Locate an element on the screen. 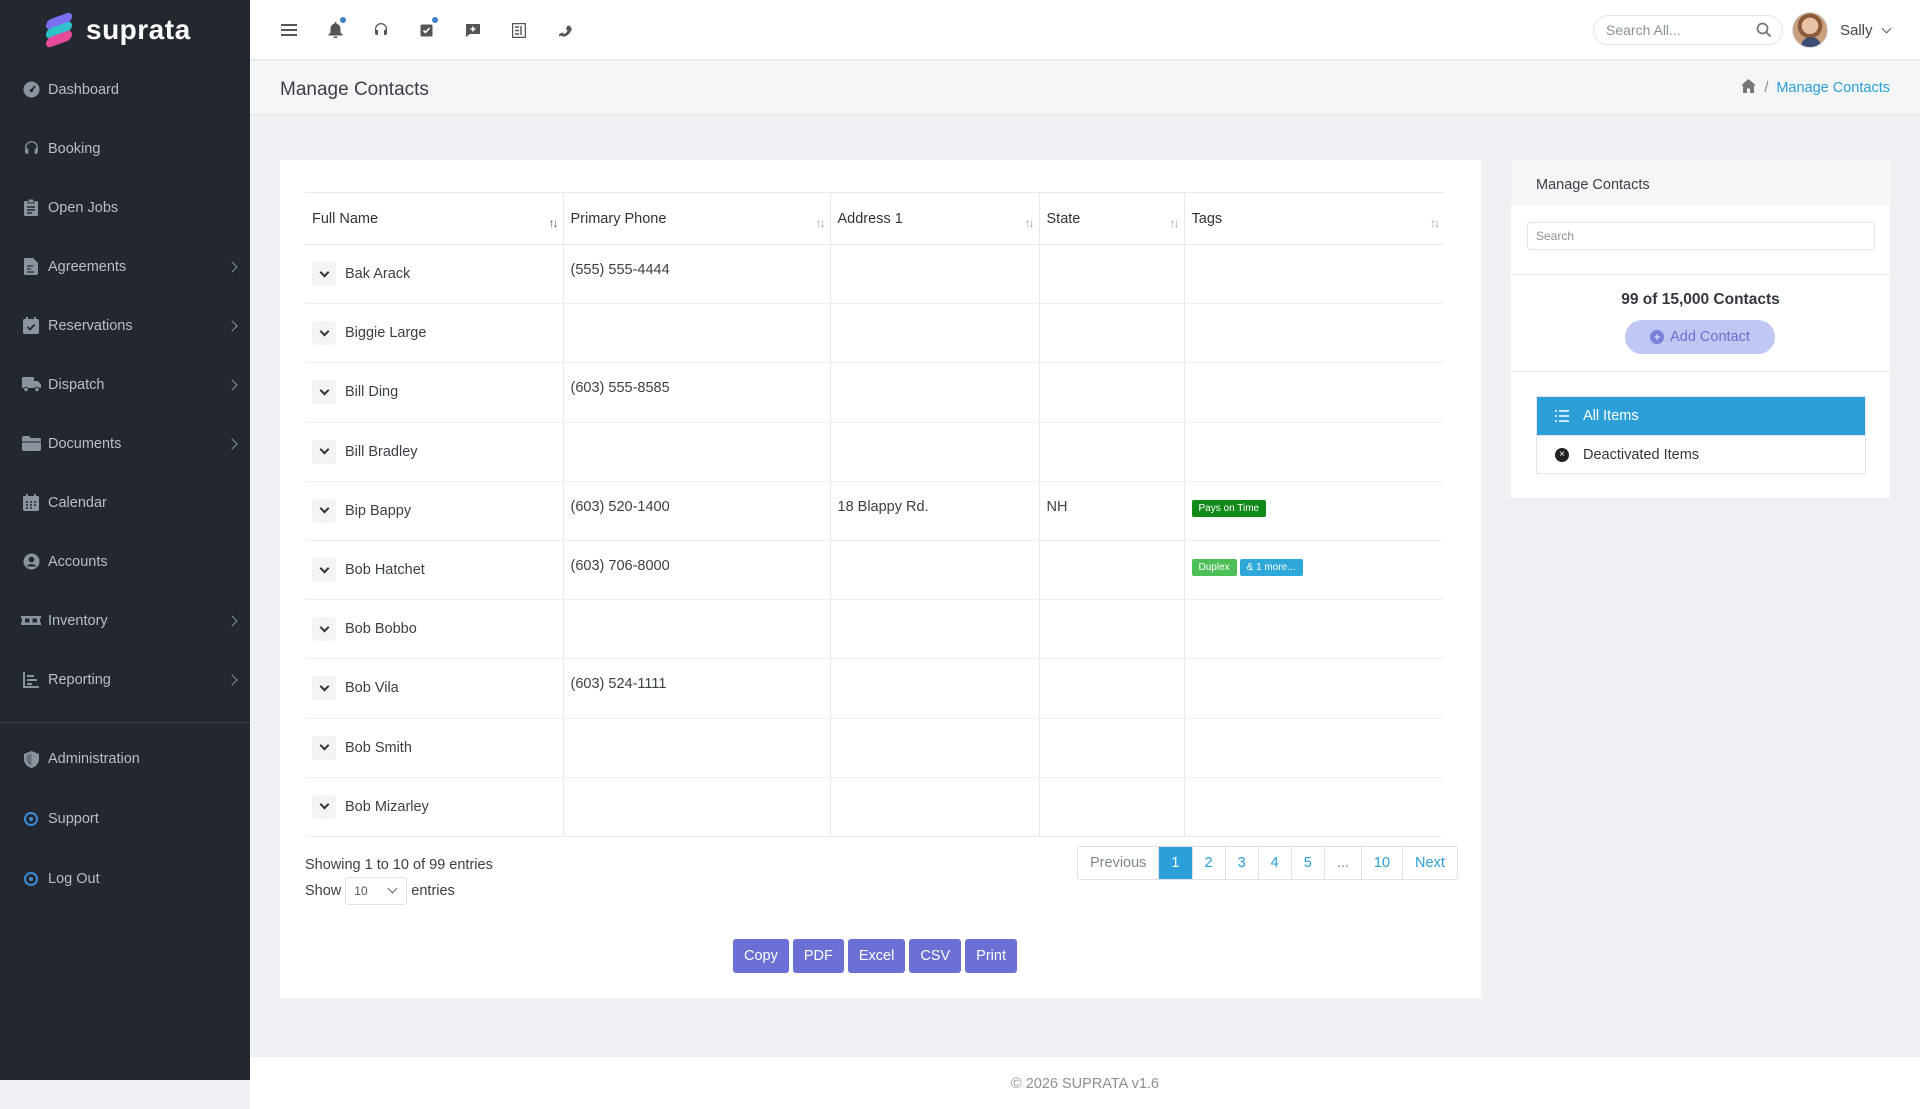 The width and height of the screenshot is (1920, 1109). sidebar-item-documents: Documents is located at coordinates (125, 443).